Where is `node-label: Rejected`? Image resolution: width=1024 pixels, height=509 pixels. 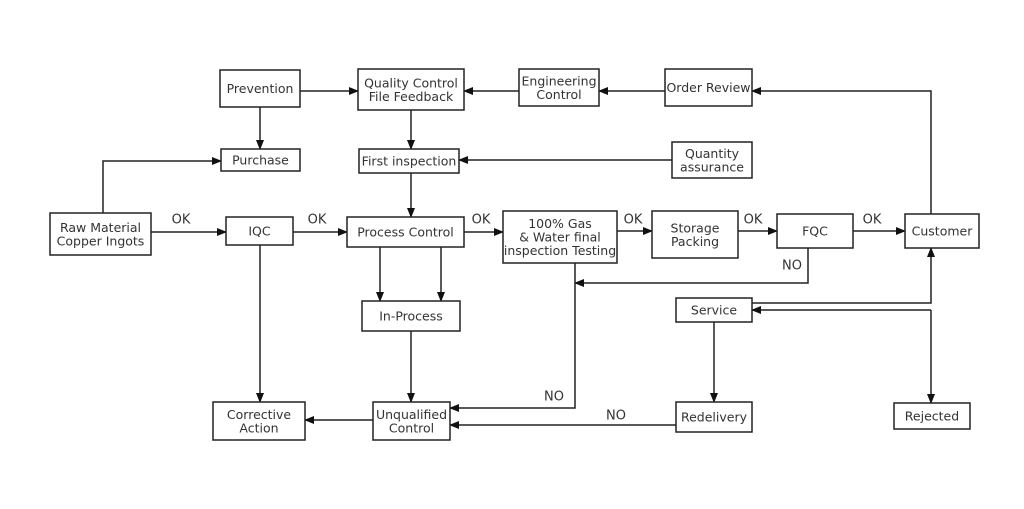
node-label: Rejected is located at coordinates (932, 416).